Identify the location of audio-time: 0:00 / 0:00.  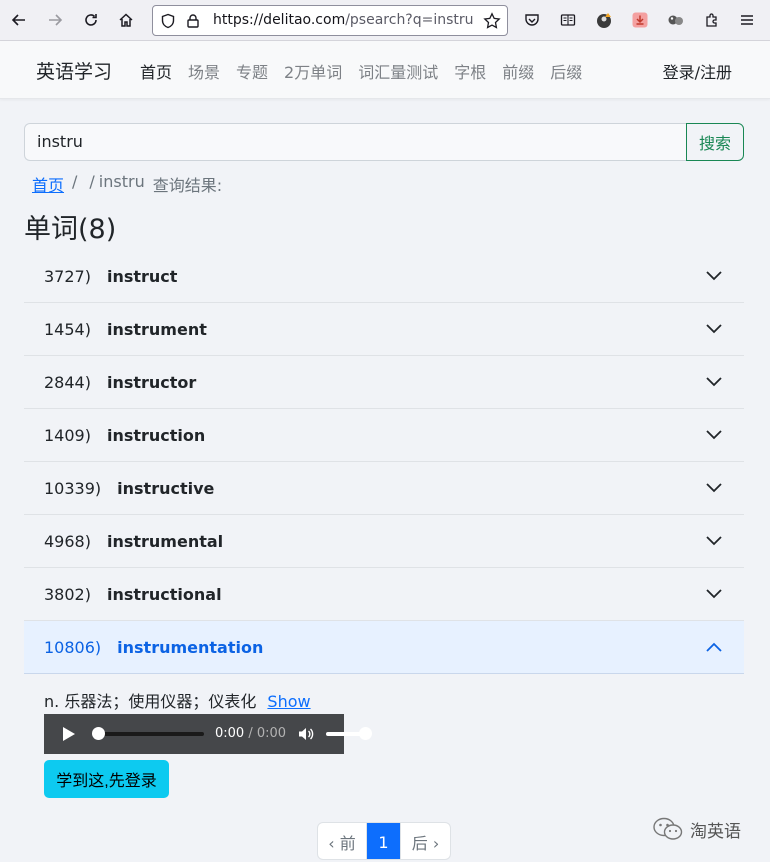
(250, 733).